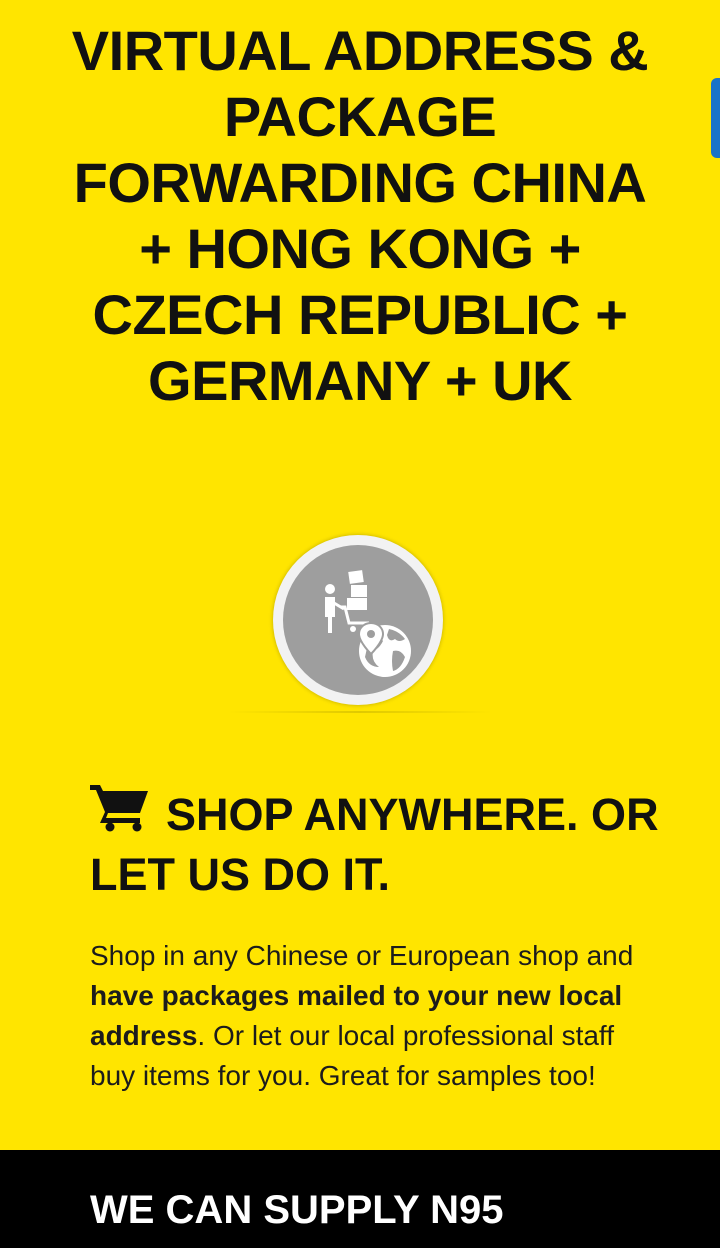 The image size is (720, 1248). What do you see at coordinates (297, 1210) in the screenshot?
I see `n95-heading: WE CAN SUPPLY N95` at bounding box center [297, 1210].